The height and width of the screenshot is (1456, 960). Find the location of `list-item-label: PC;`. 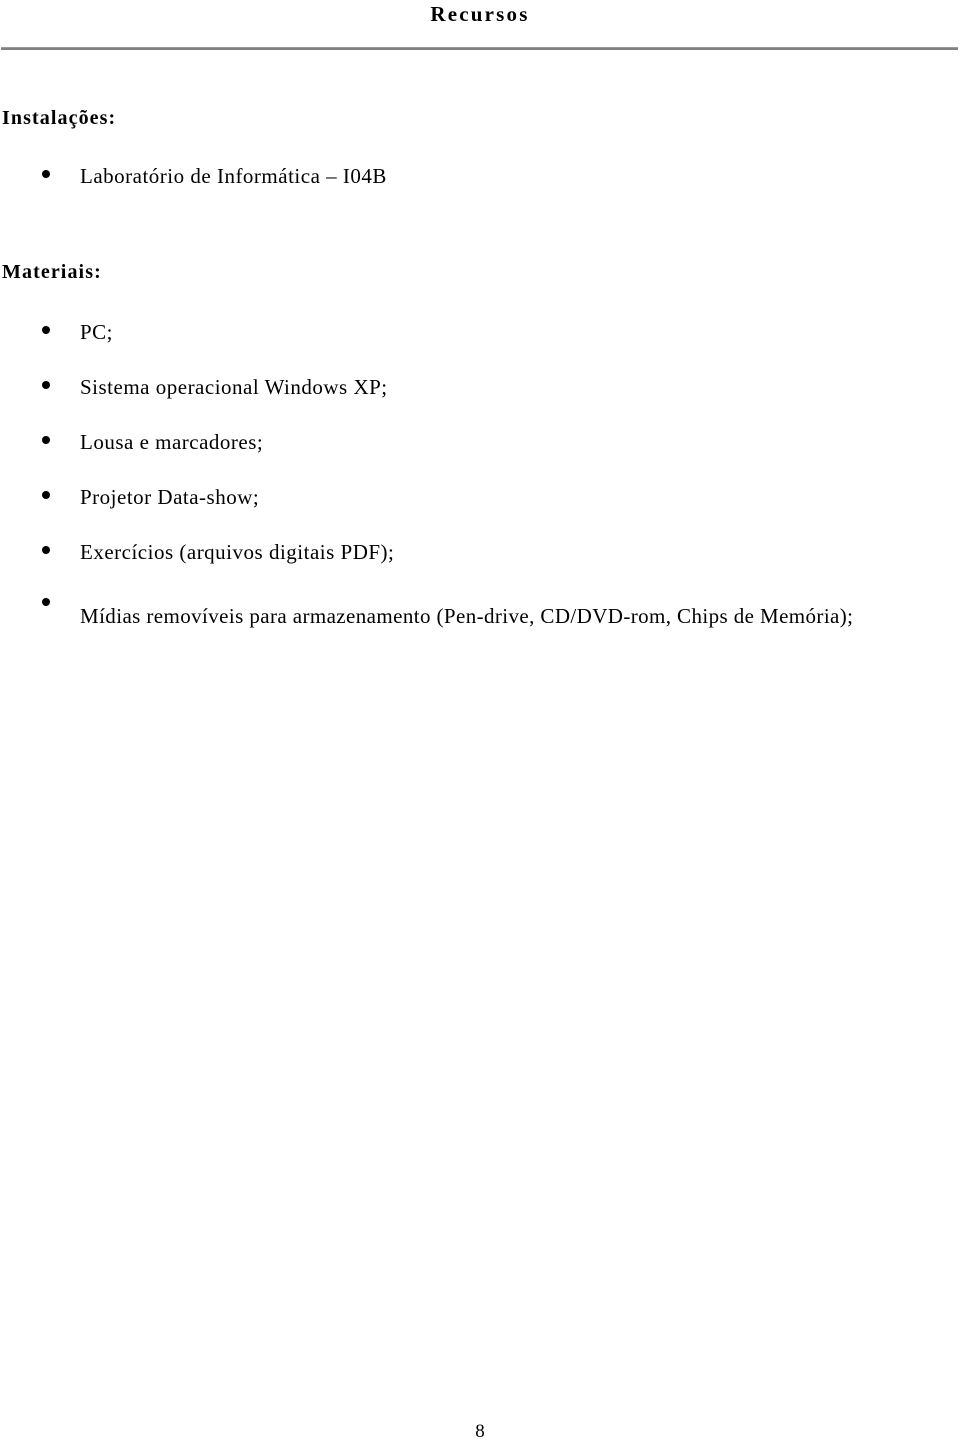

list-item-label: PC; is located at coordinates (97, 332).